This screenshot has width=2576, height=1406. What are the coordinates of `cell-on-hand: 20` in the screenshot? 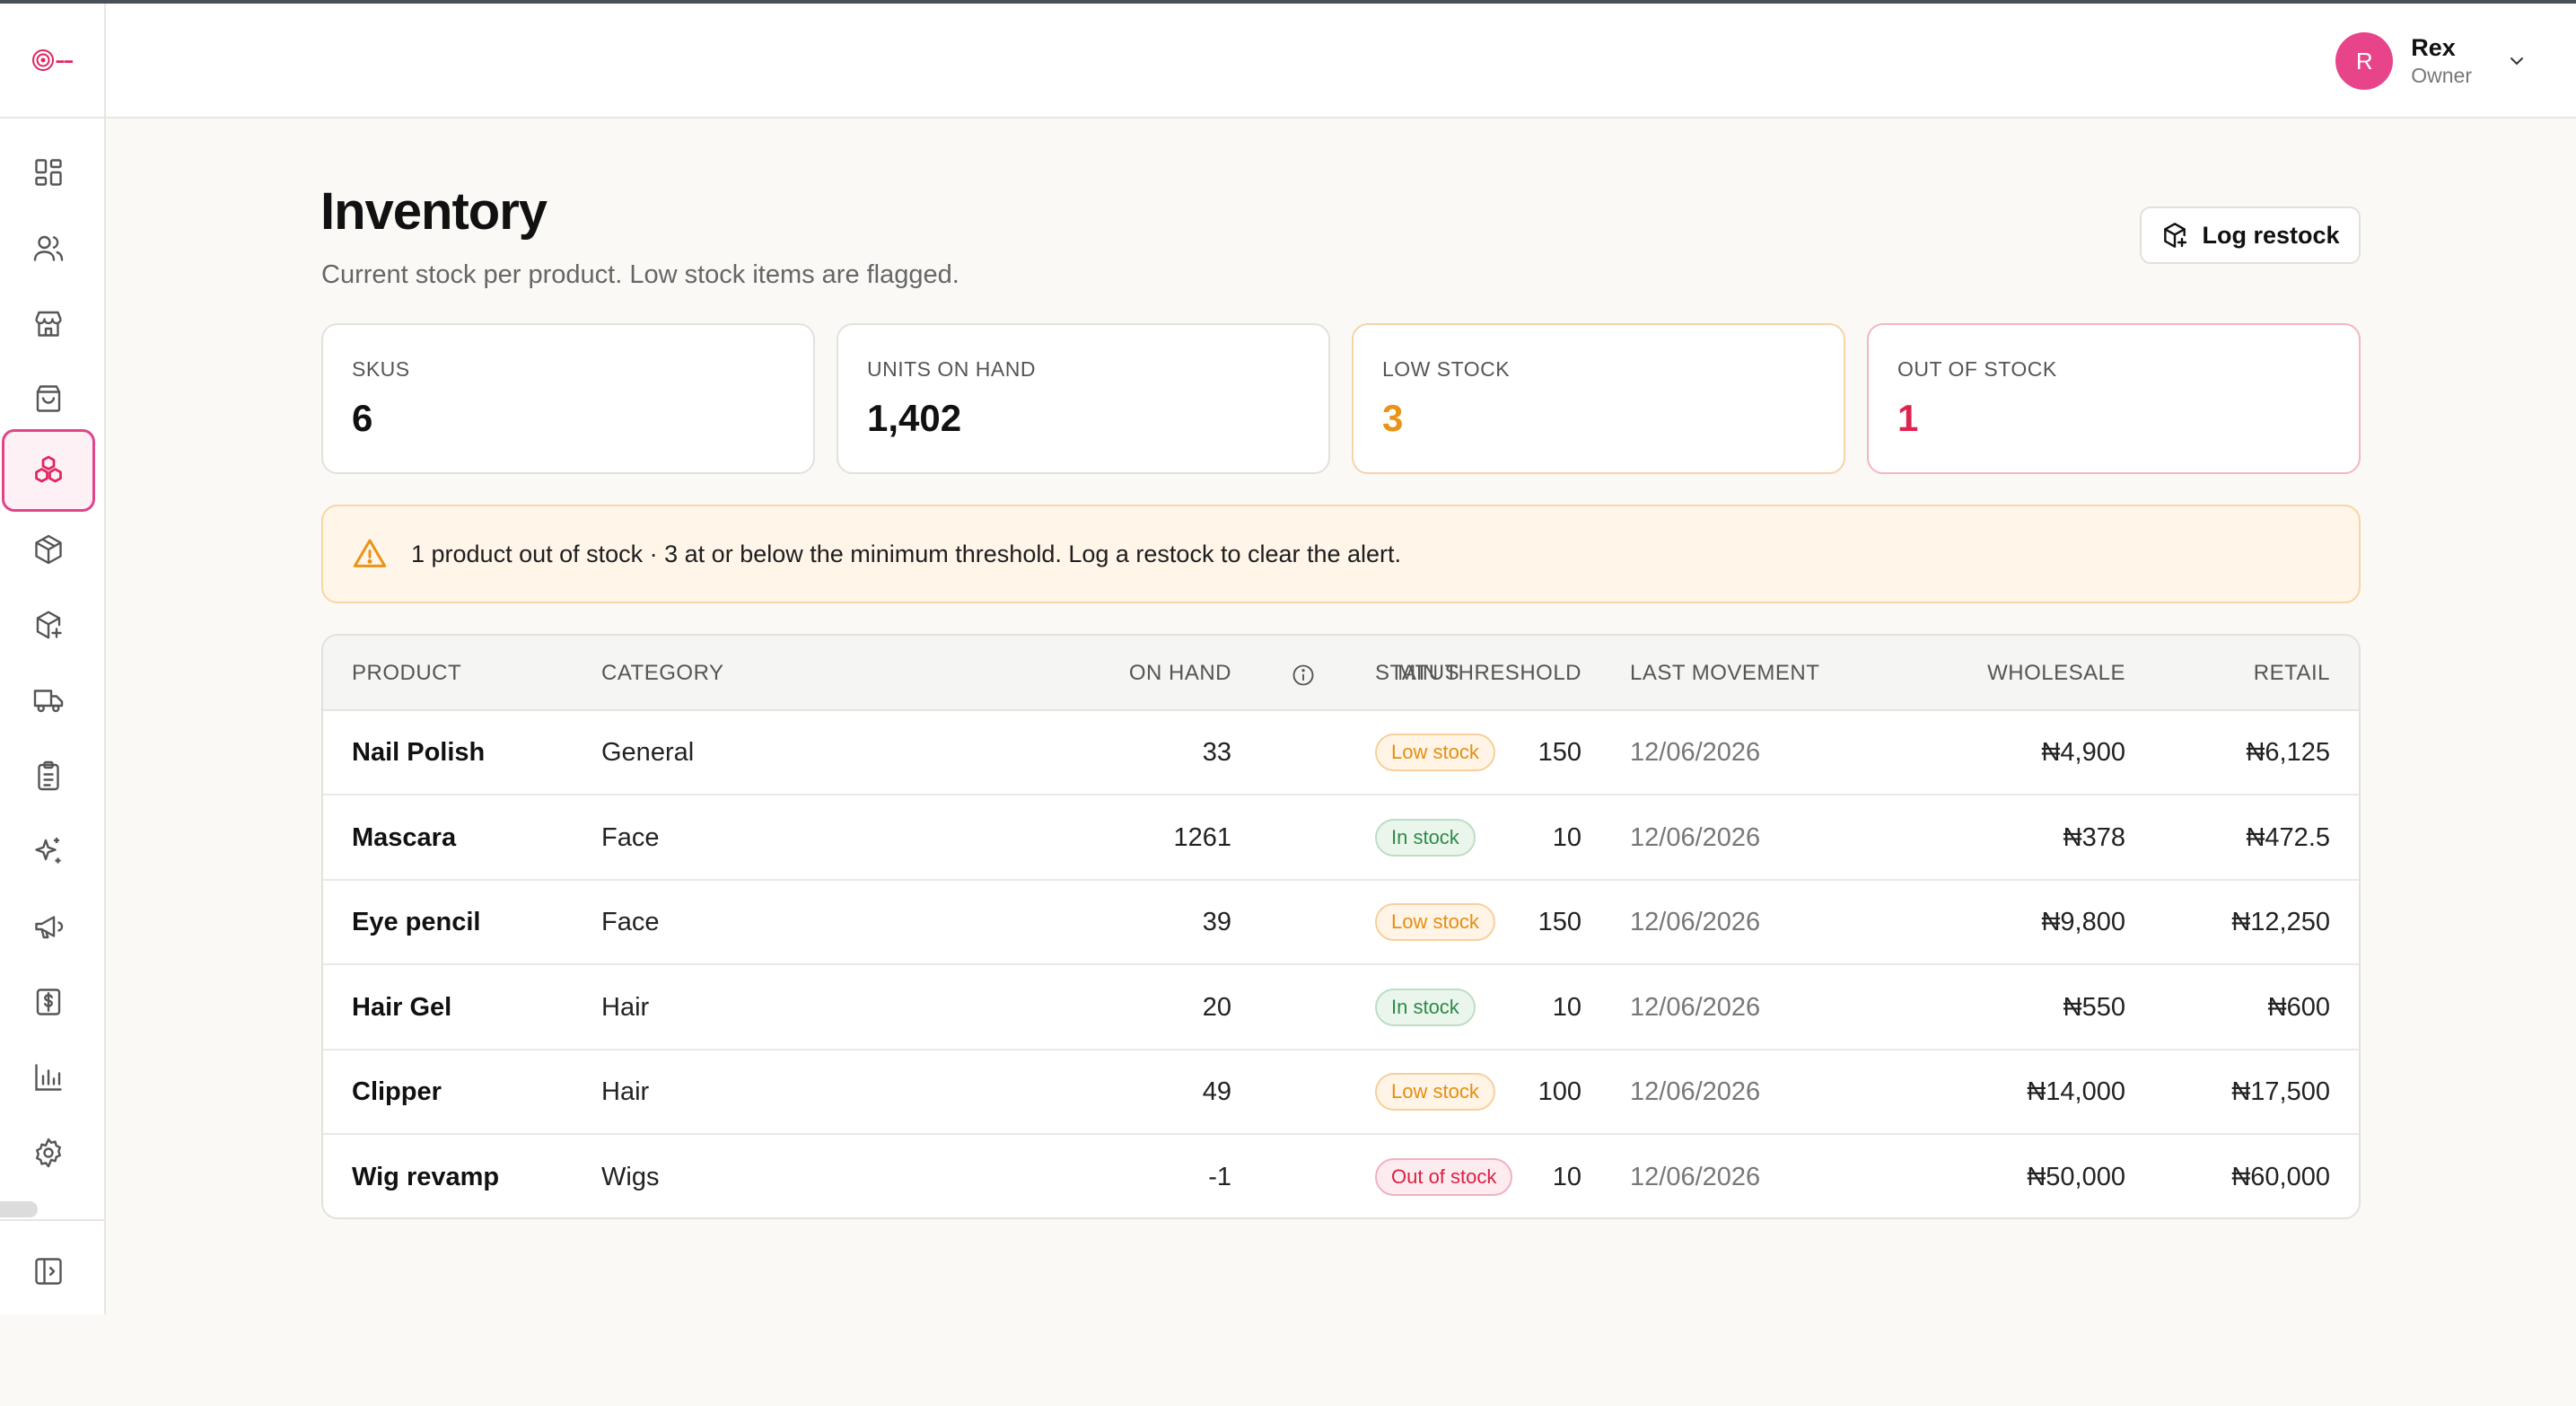 It's located at (1216, 1007).